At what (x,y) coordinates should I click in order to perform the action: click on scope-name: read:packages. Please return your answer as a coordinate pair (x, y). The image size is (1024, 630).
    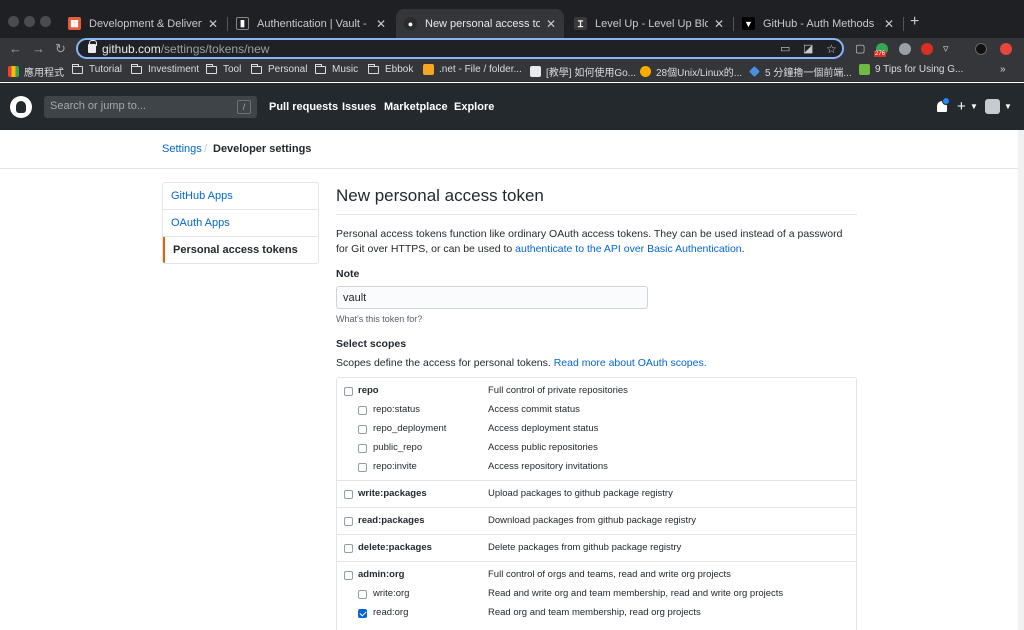
    Looking at the image, I should click on (391, 520).